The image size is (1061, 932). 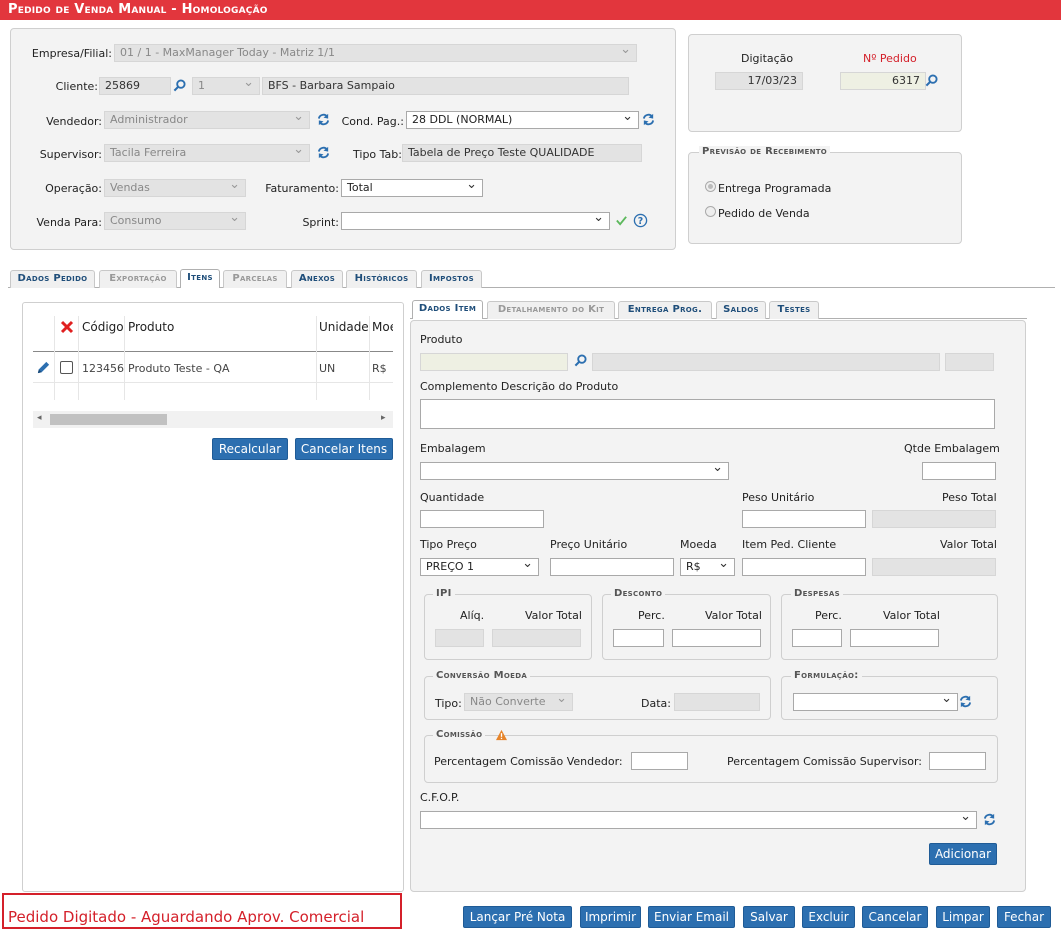 What do you see at coordinates (828, 917) in the screenshot?
I see `excluir-button: Excluir` at bounding box center [828, 917].